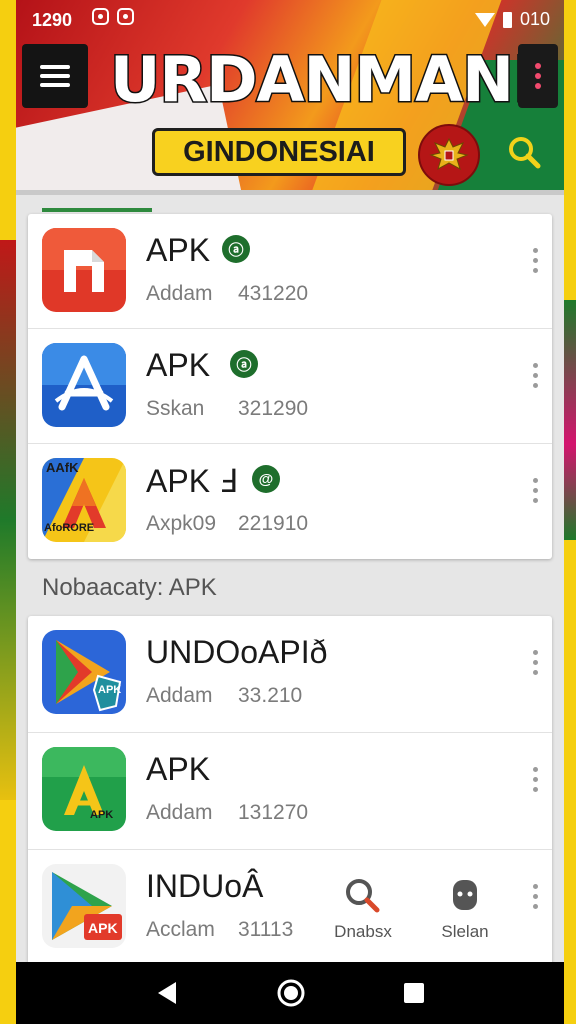 The height and width of the screenshot is (1024, 576). Describe the element at coordinates (181, 523) in the screenshot. I see `app-developer: Axpk09` at that location.